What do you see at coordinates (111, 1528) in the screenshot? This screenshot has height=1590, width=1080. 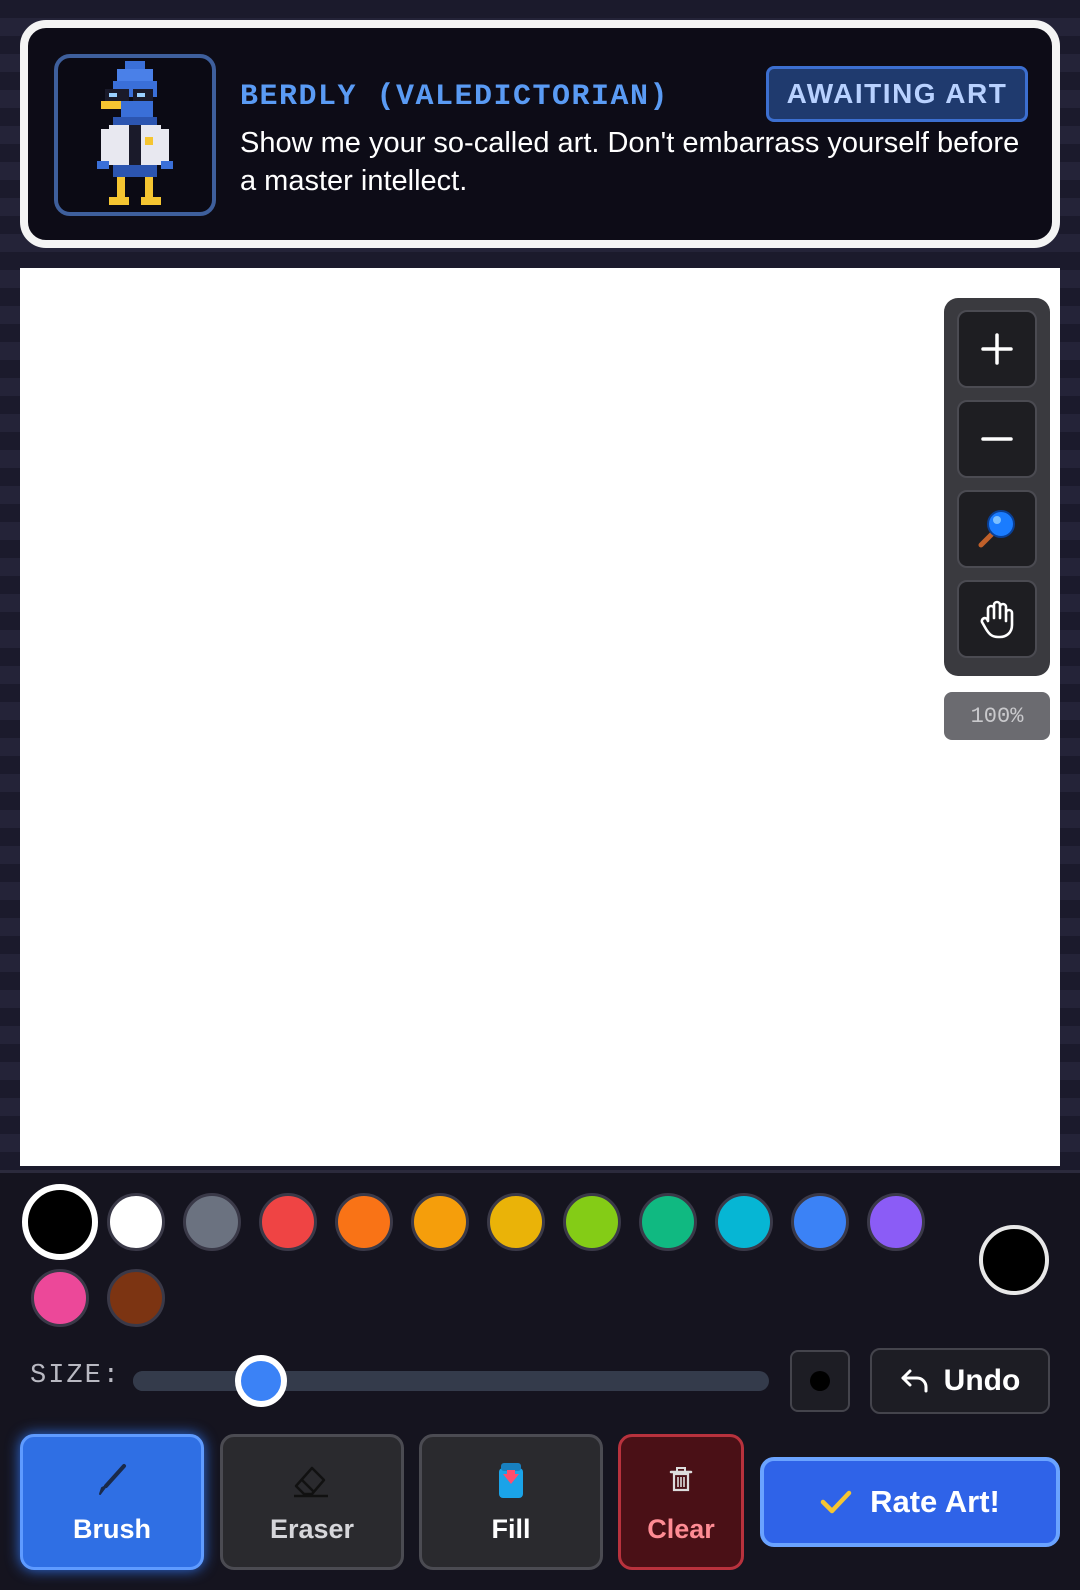 I see `brush-label: Brush` at bounding box center [111, 1528].